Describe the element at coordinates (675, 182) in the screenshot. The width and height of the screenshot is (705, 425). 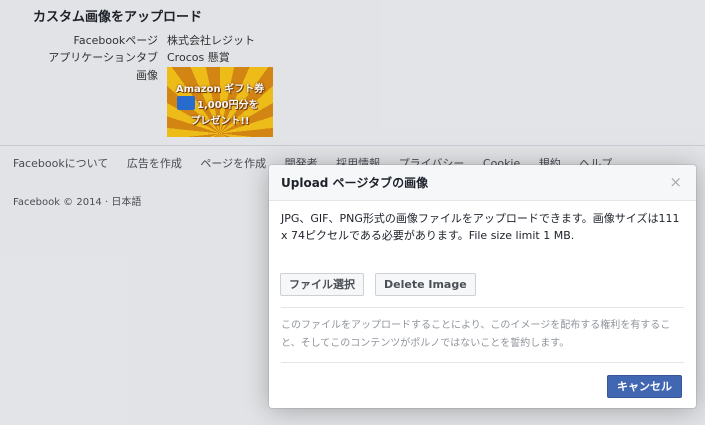
I see `close-icon: ×` at that location.